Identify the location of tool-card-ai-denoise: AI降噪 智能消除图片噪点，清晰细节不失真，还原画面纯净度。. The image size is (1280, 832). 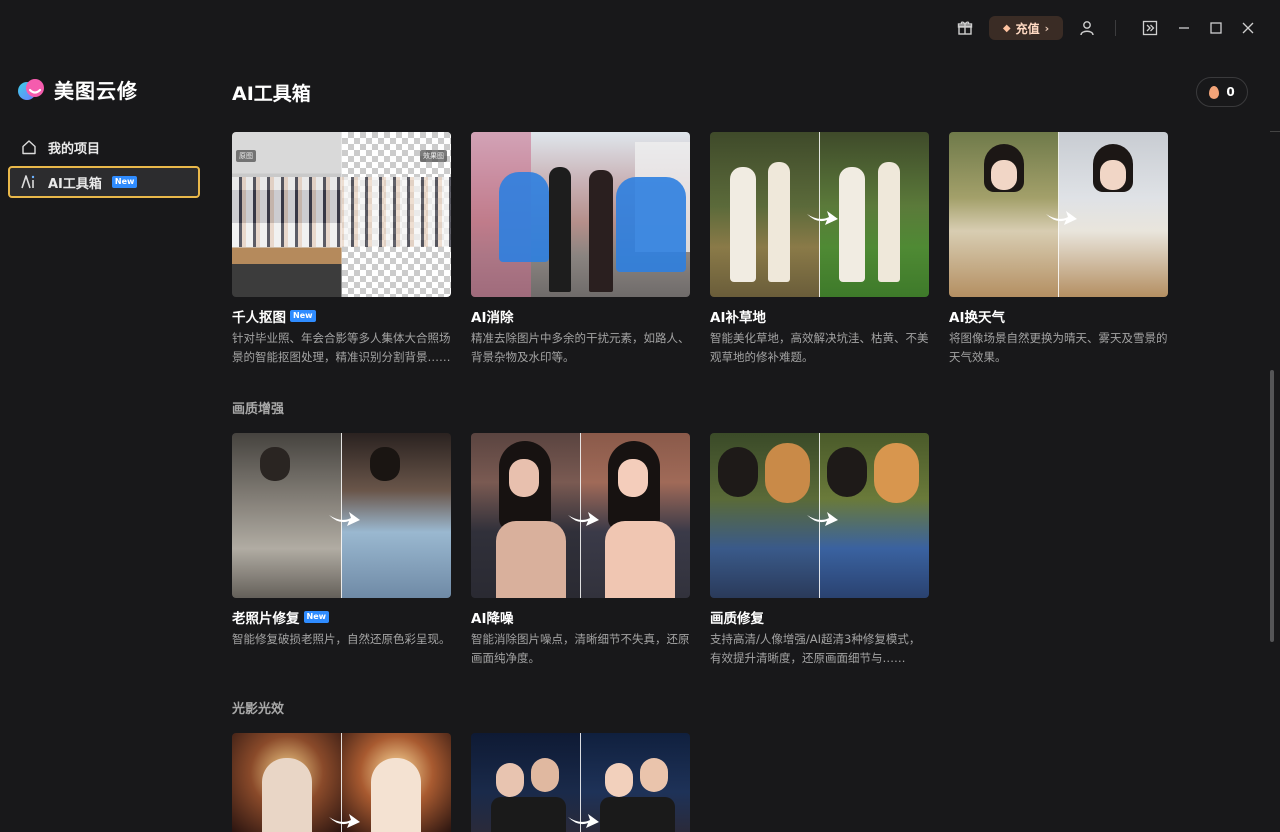
(580, 550).